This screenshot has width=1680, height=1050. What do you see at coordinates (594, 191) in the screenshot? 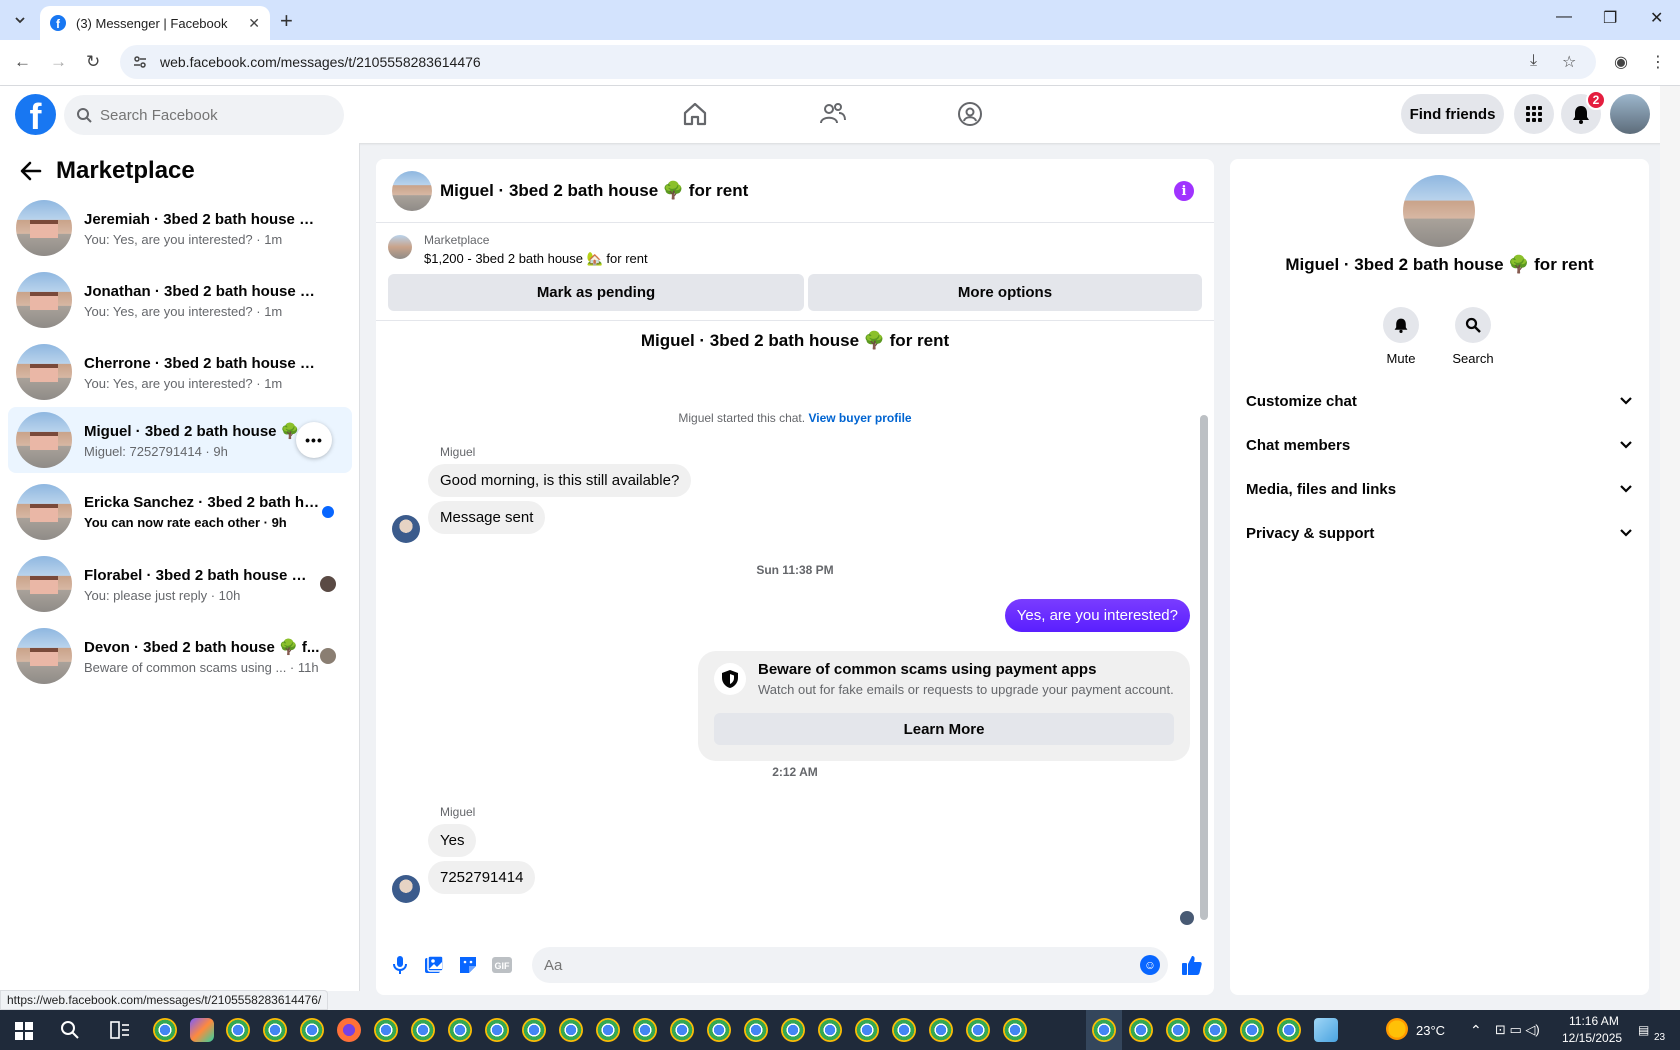
I see `chat-title: Miguel · 3bed 2 bath house 🌳 for rent` at bounding box center [594, 191].